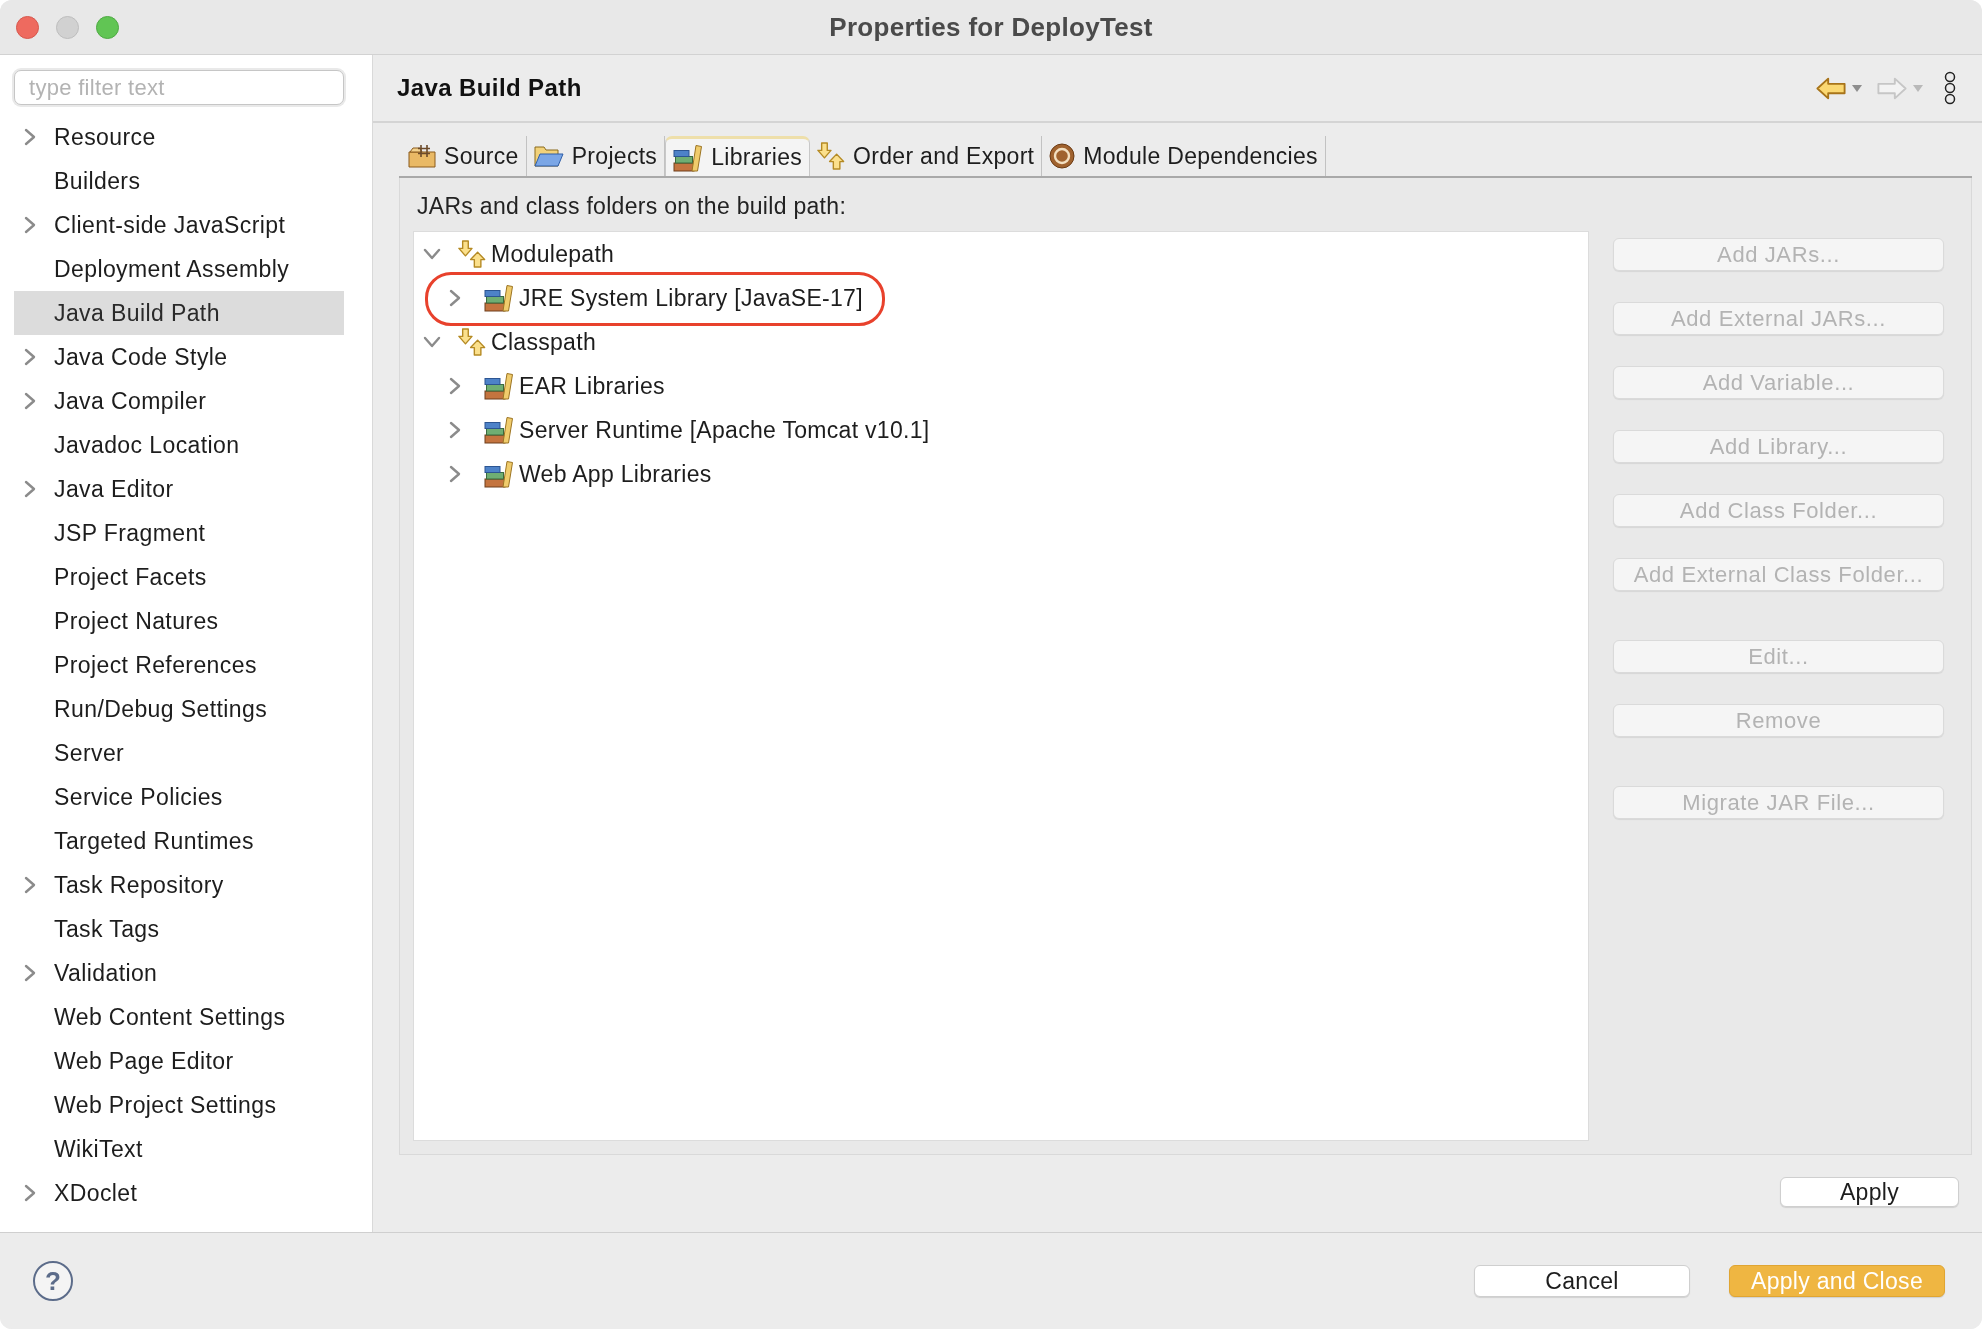 This screenshot has width=1982, height=1329. Describe the element at coordinates (656, 298) in the screenshot. I see `tree-item: JRE System Library [JavaSE-17]` at that location.